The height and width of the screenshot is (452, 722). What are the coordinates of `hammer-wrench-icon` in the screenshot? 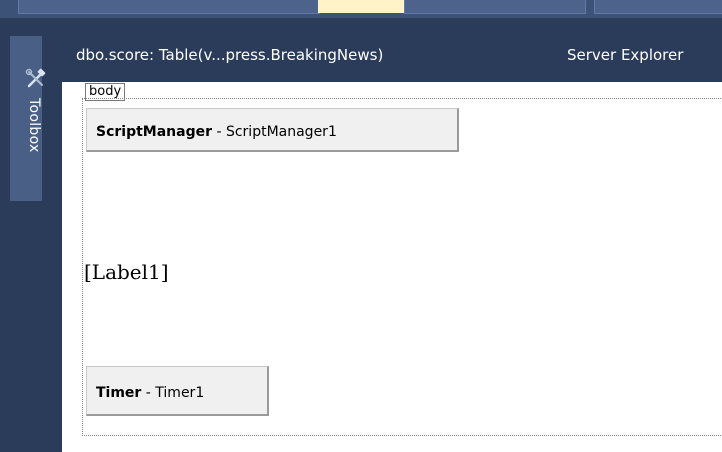 It's located at (35, 78).